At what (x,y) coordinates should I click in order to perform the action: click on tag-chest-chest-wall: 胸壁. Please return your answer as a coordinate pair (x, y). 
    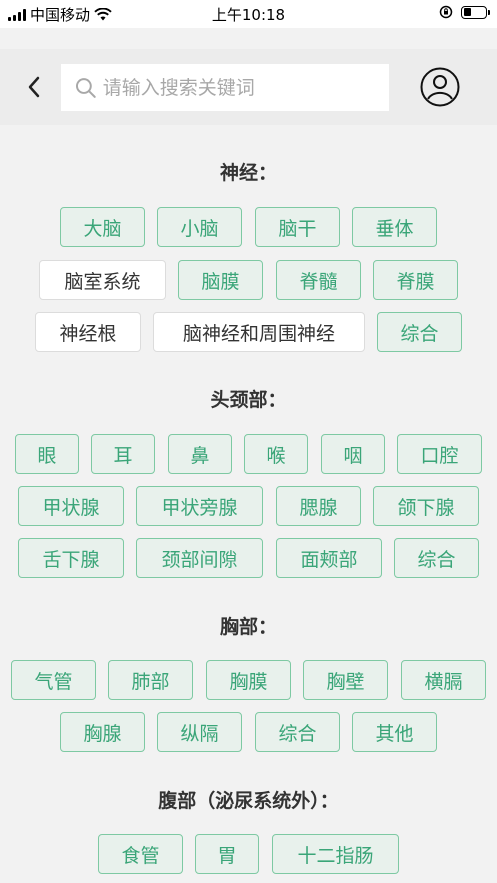
    Looking at the image, I should click on (345, 680).